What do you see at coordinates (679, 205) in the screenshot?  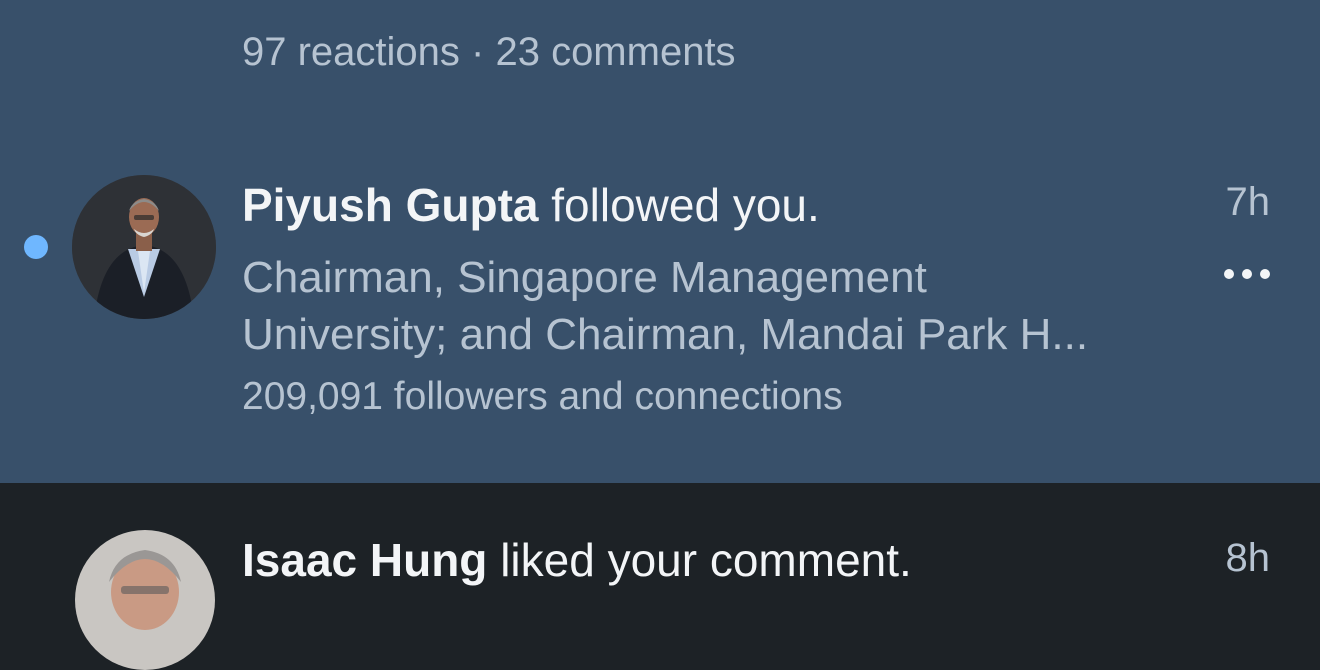 I see `notification-action-text: followed you.` at bounding box center [679, 205].